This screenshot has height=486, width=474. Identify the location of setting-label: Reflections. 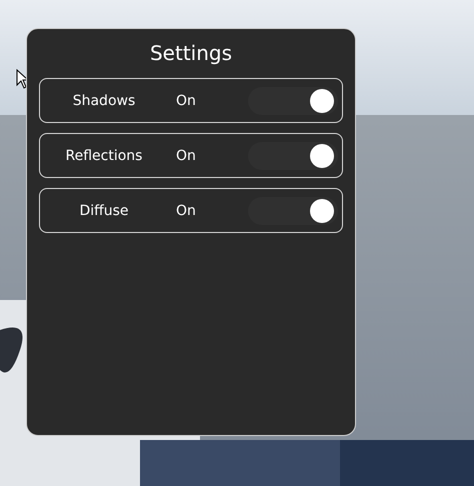
(104, 156).